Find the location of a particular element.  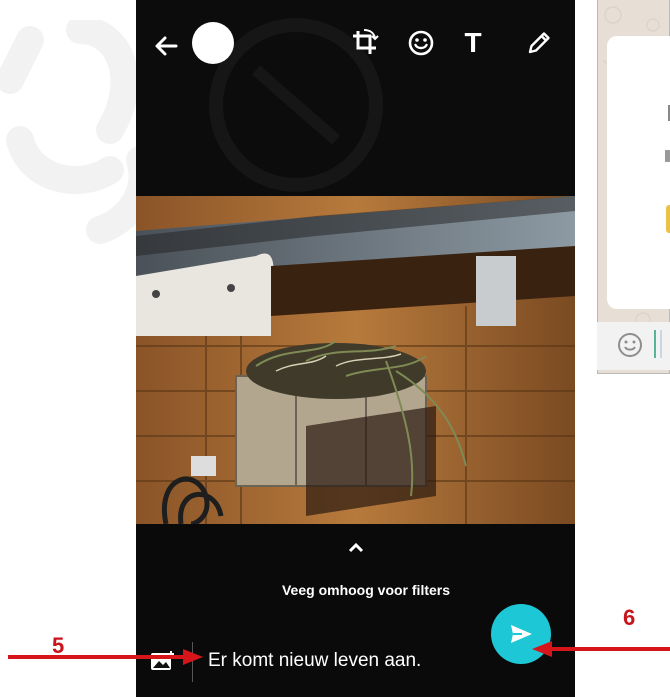

annotation-number-6: 6 is located at coordinates (629, 617).